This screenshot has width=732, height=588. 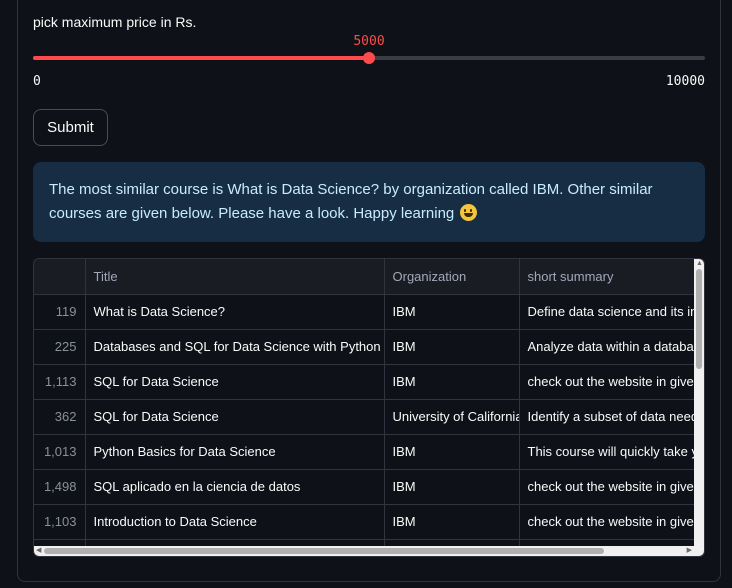 I want to click on cell-title: Python Basics for Data Science, so click(x=235, y=452).